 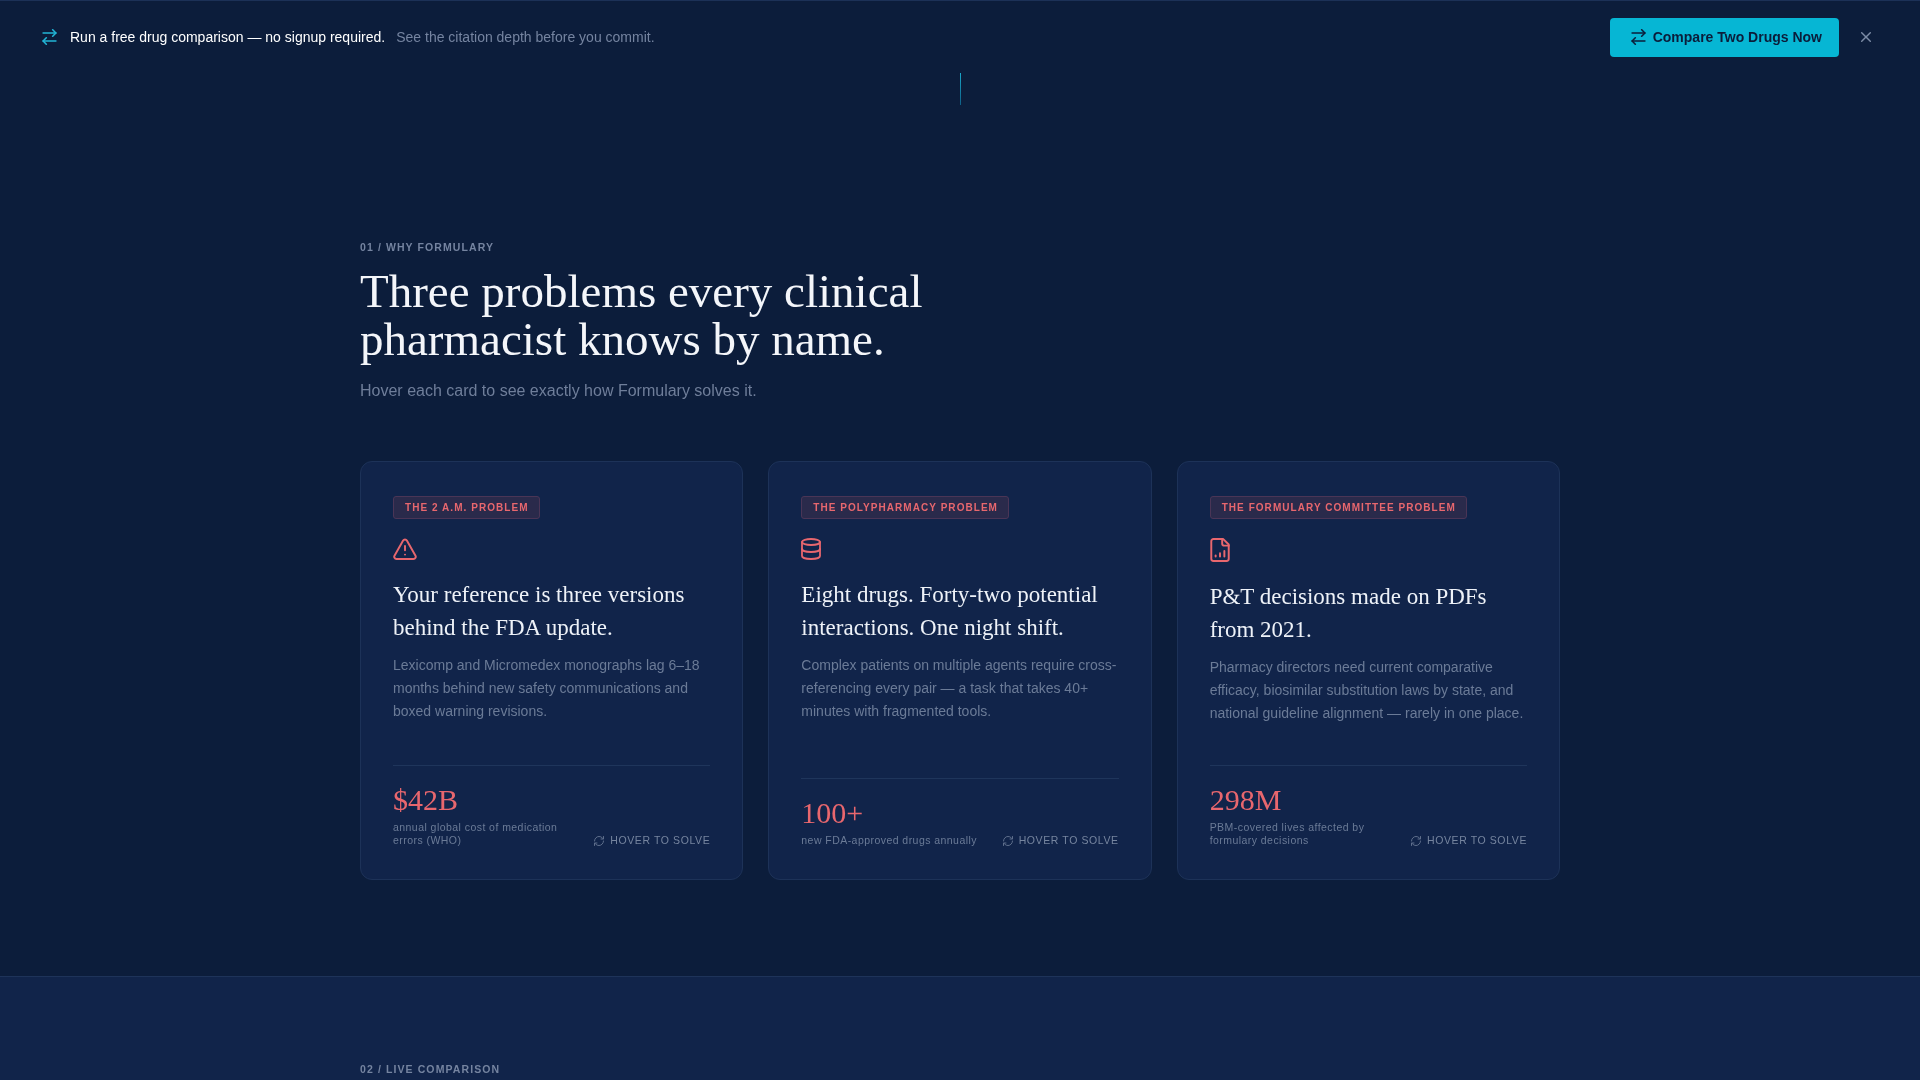 I want to click on section-eyebrow: 02 / LIVE COMPARISON, so click(x=431, y=1069).